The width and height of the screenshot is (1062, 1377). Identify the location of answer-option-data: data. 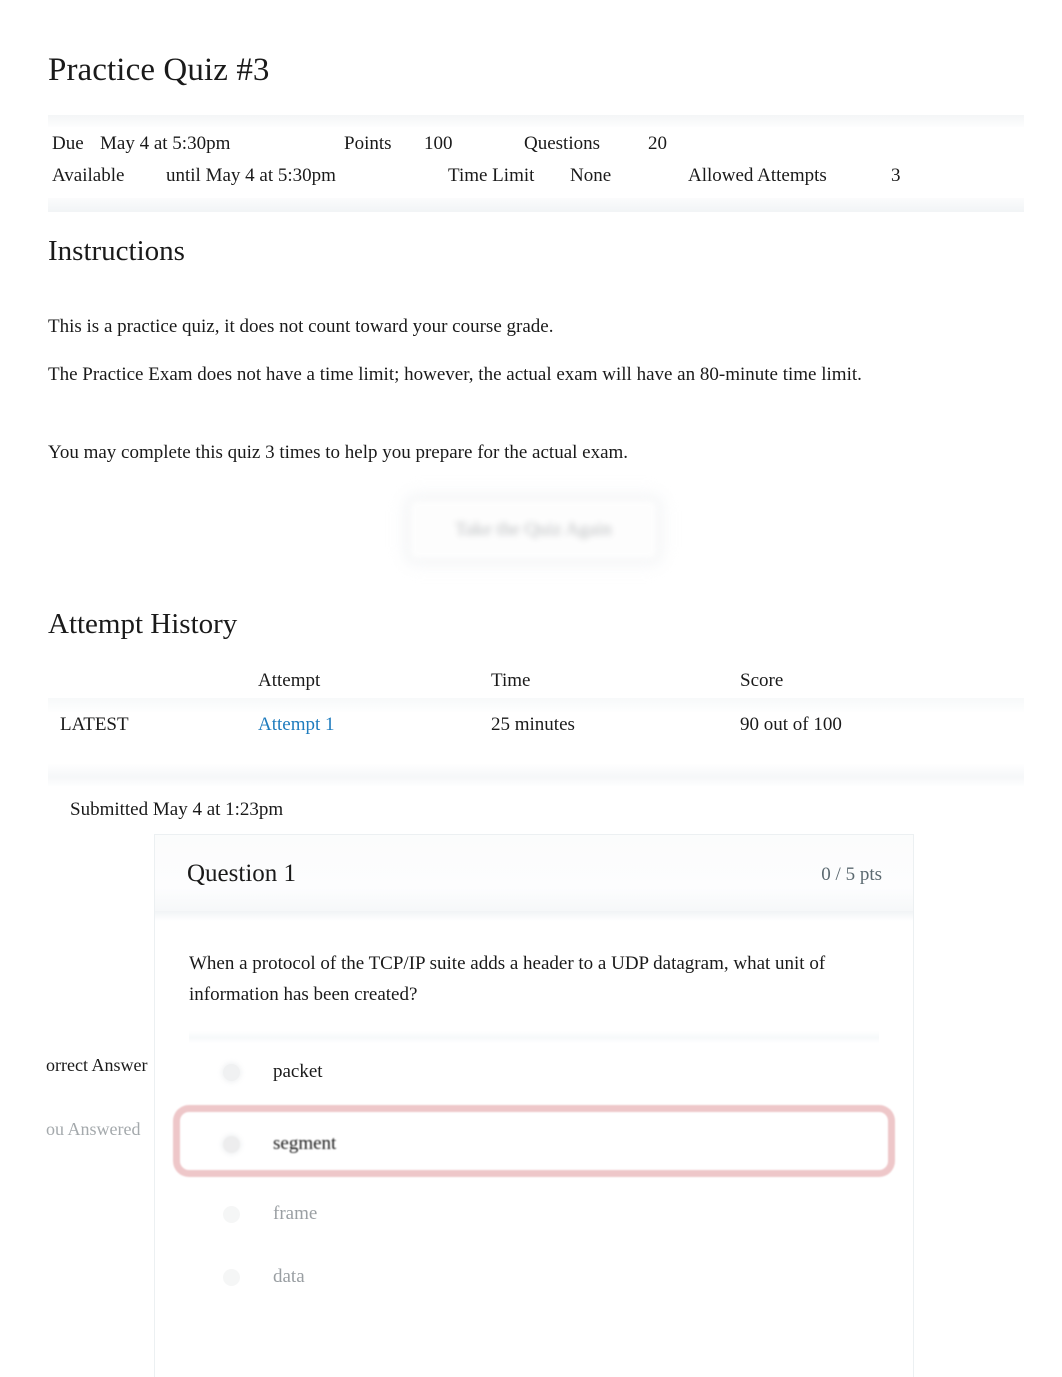
(534, 1277).